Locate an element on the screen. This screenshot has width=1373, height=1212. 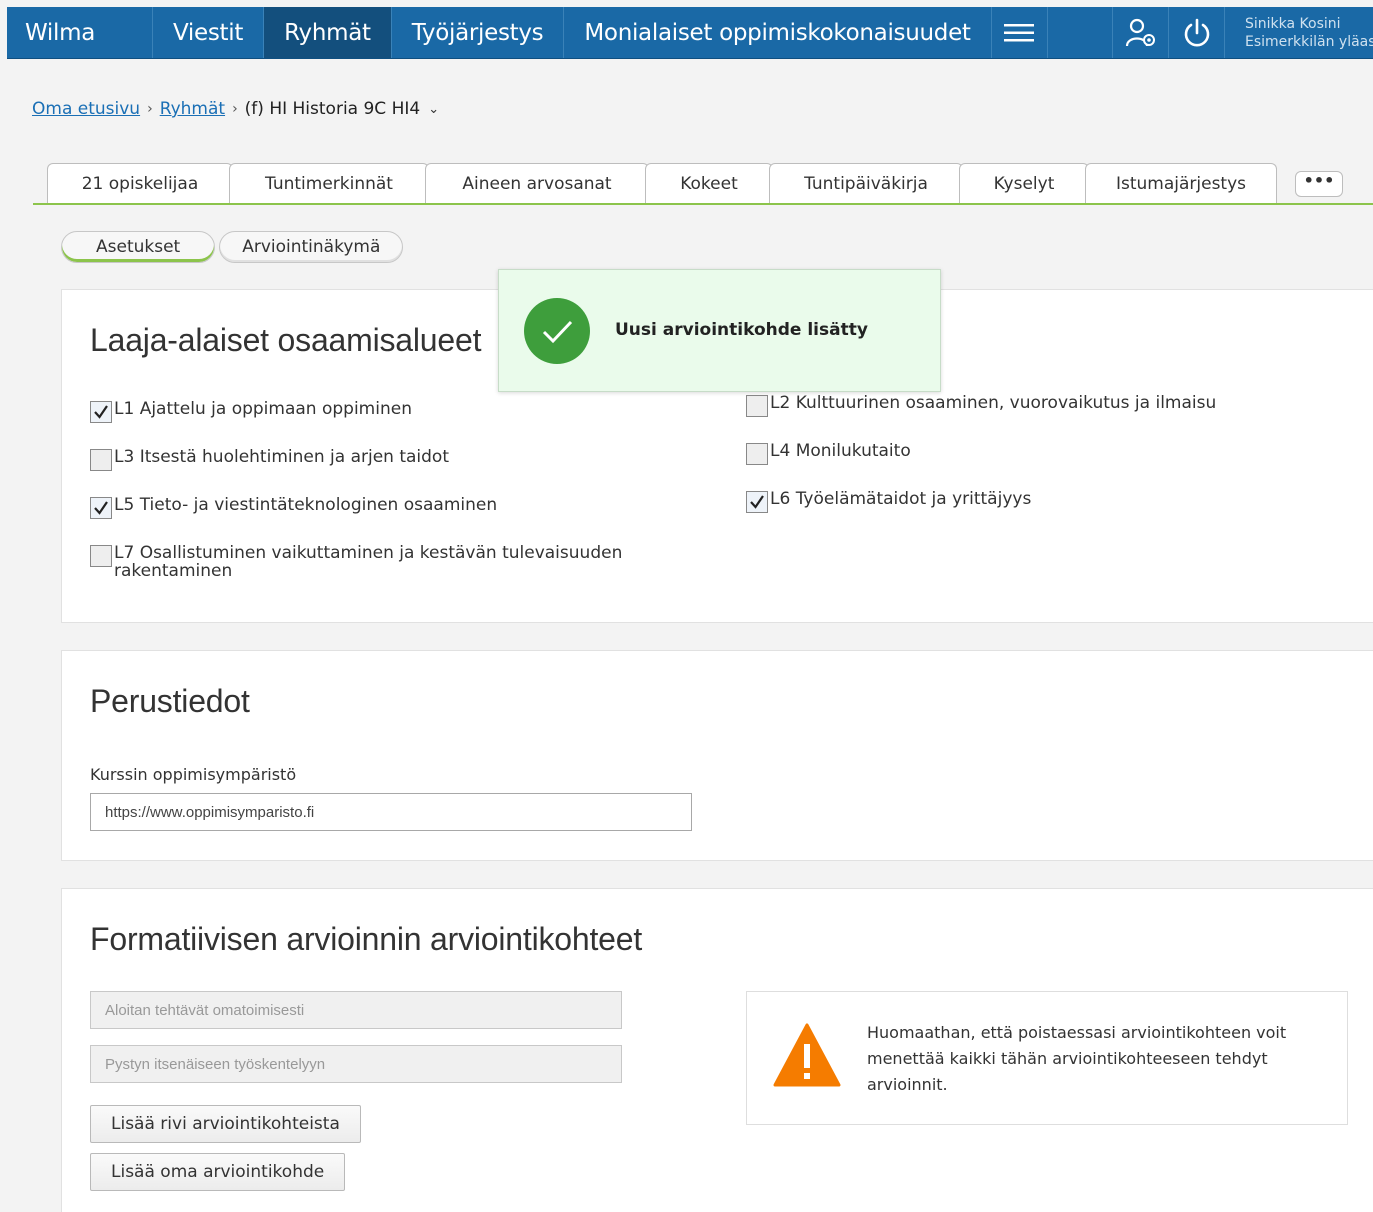
tab-surveys: Kyselyt is located at coordinates (1024, 183).